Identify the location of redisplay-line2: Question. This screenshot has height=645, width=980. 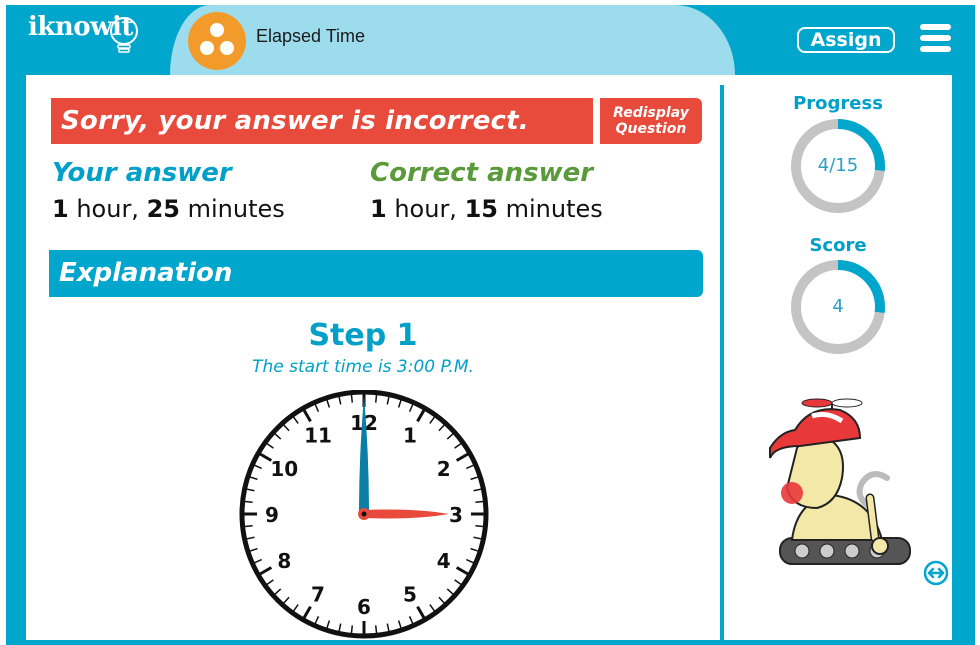
(651, 129).